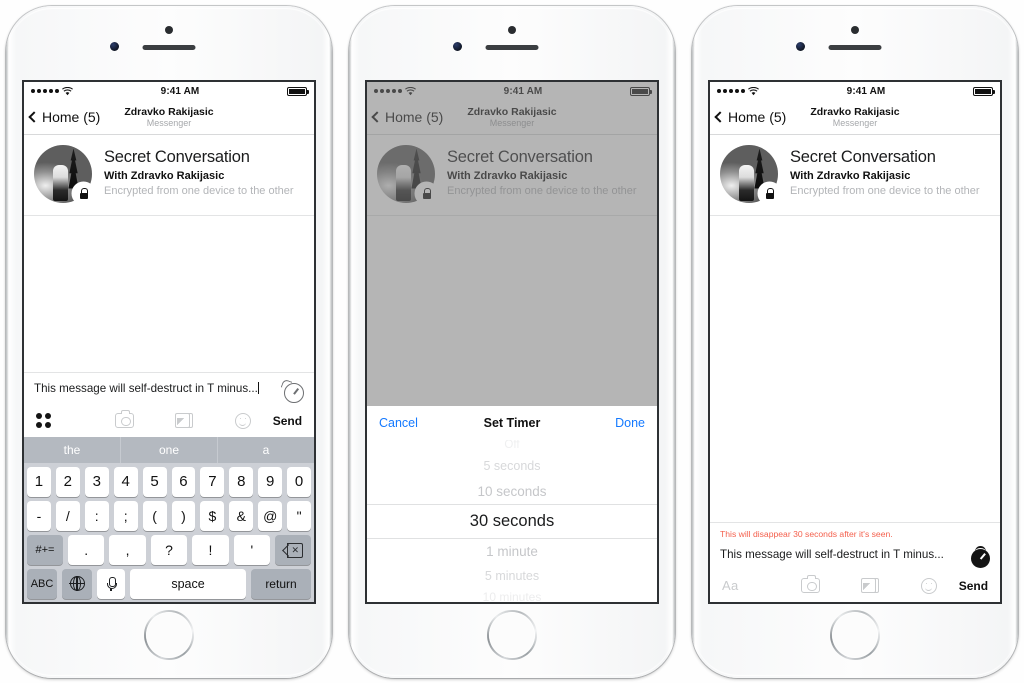 The height and width of the screenshot is (683, 1024). I want to click on backspace-key: ✕, so click(293, 549).